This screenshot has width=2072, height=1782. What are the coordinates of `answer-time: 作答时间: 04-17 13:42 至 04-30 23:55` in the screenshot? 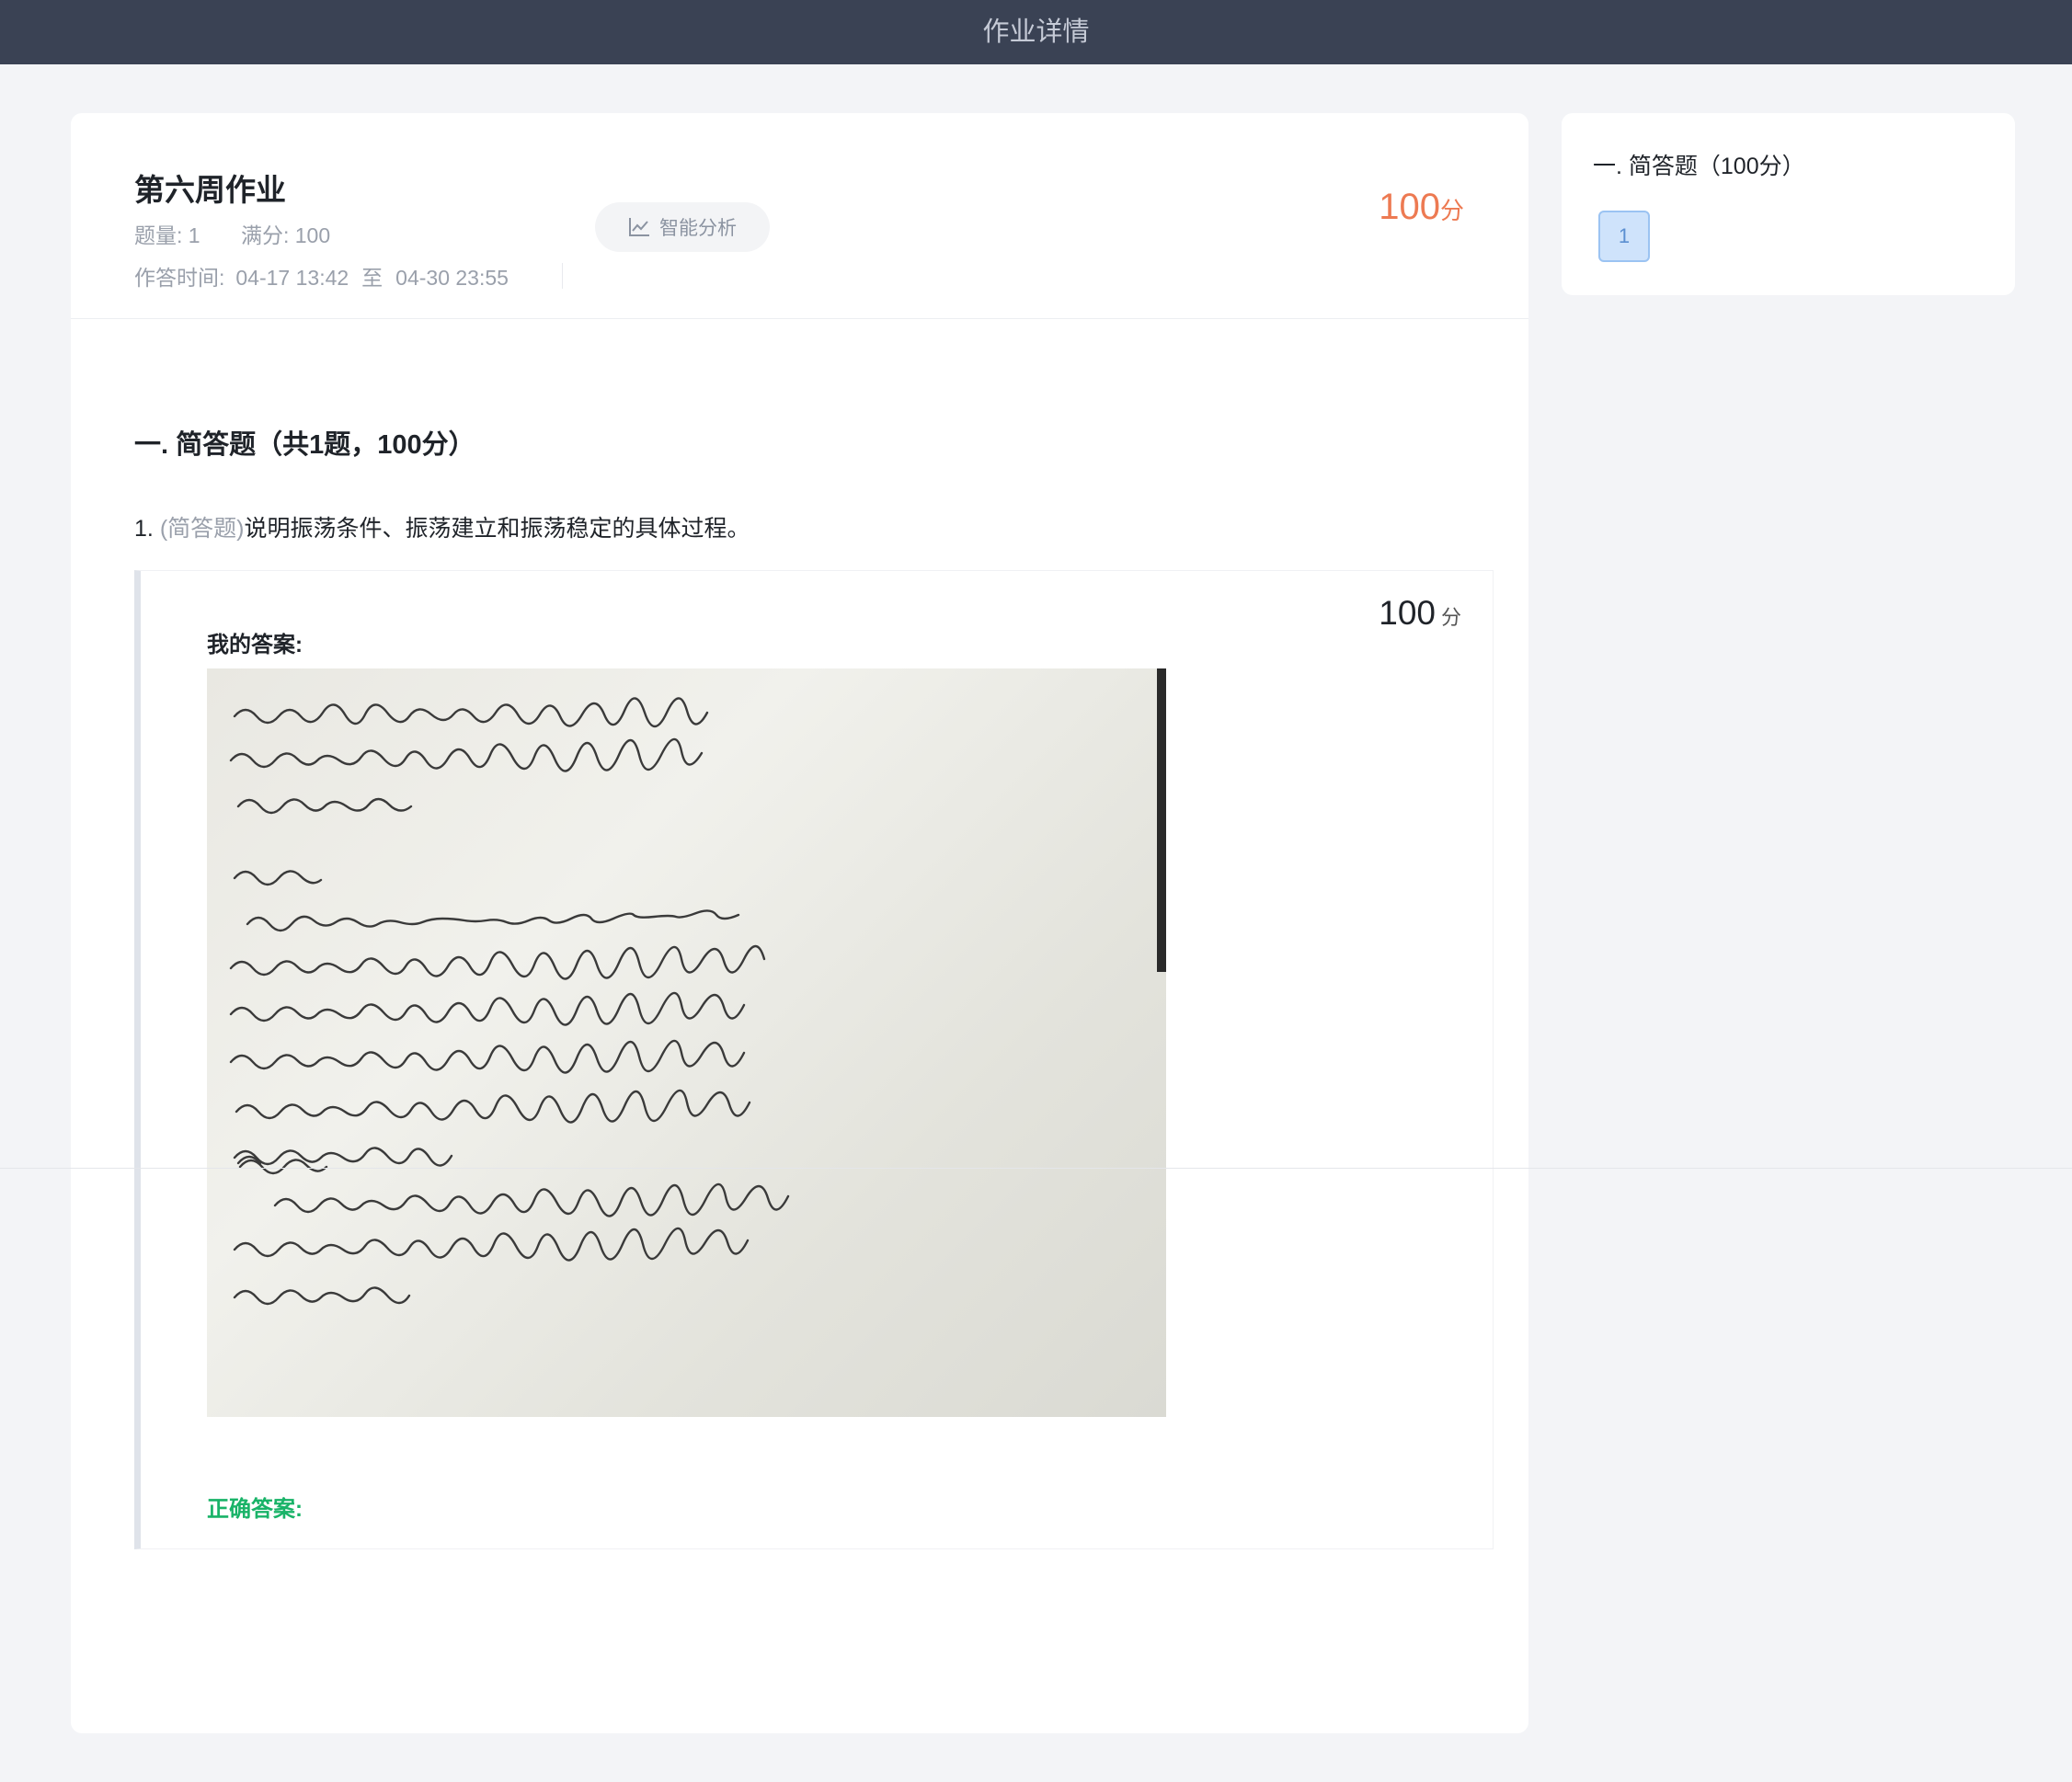 It's located at (321, 275).